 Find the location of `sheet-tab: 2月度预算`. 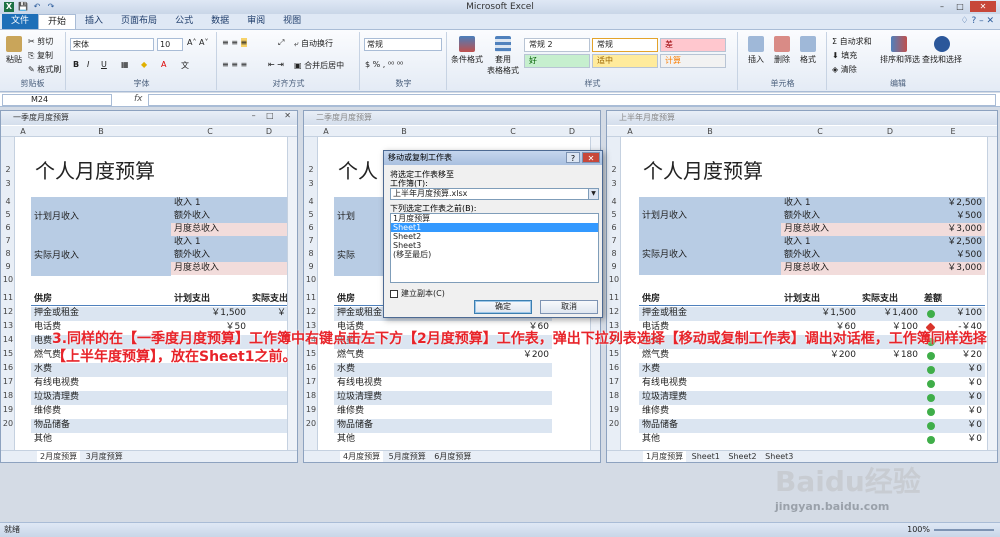

sheet-tab: 2月度预算 is located at coordinates (59, 456).